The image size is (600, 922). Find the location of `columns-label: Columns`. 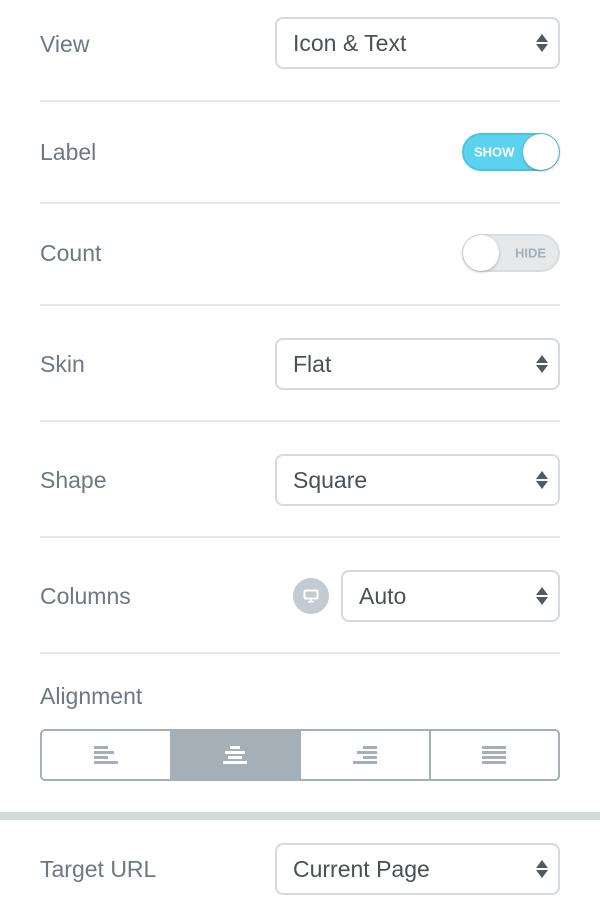

columns-label: Columns is located at coordinates (85, 595).